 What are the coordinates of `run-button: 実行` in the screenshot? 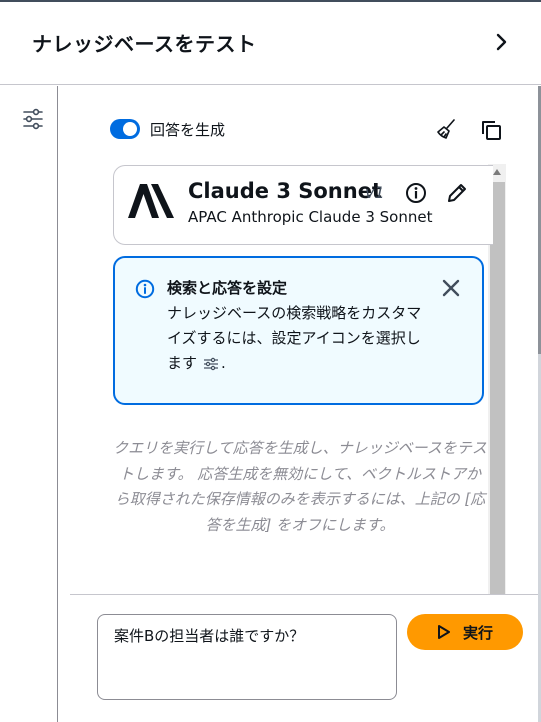 It's located at (465, 632).